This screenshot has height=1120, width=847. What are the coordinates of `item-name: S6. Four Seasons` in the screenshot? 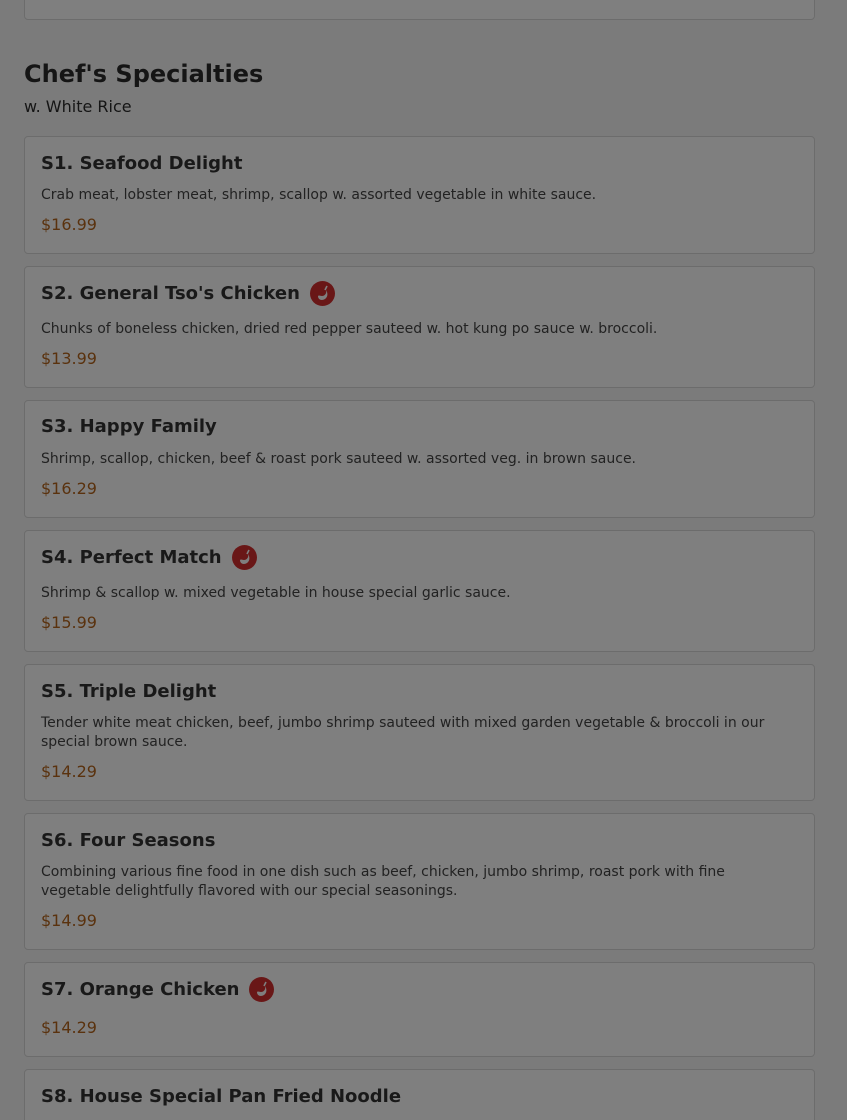 It's located at (128, 840).